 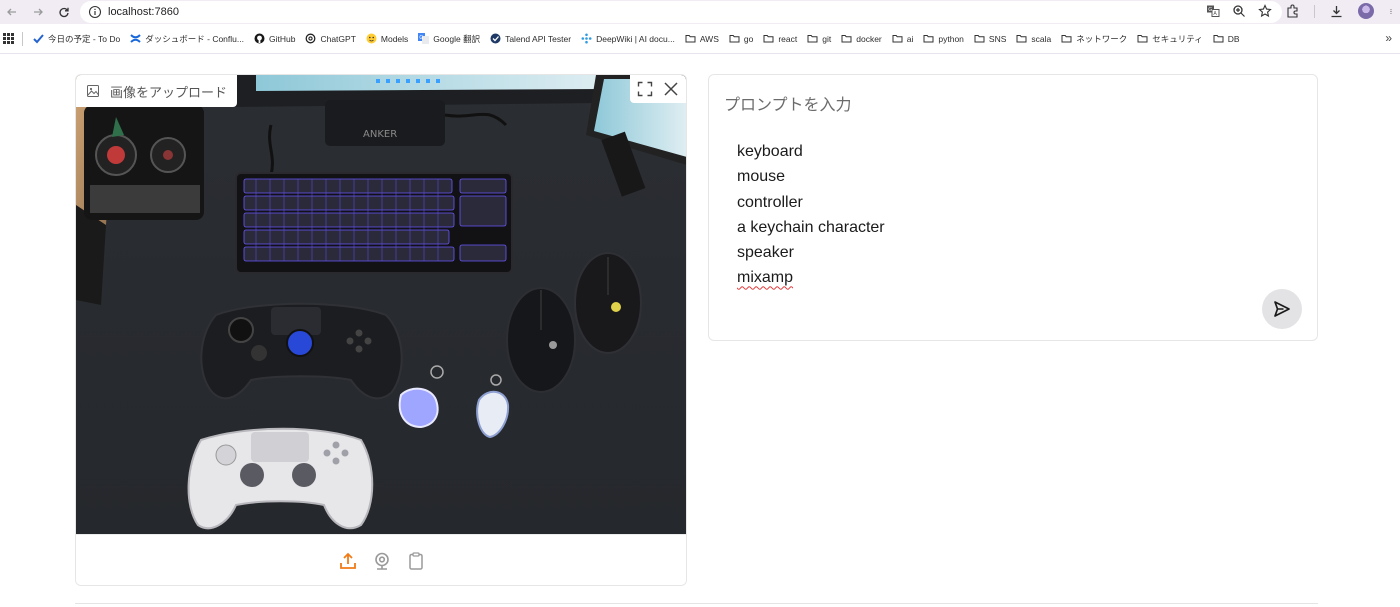 I want to click on bookmark-talend: Talend API Tester, so click(x=530, y=38).